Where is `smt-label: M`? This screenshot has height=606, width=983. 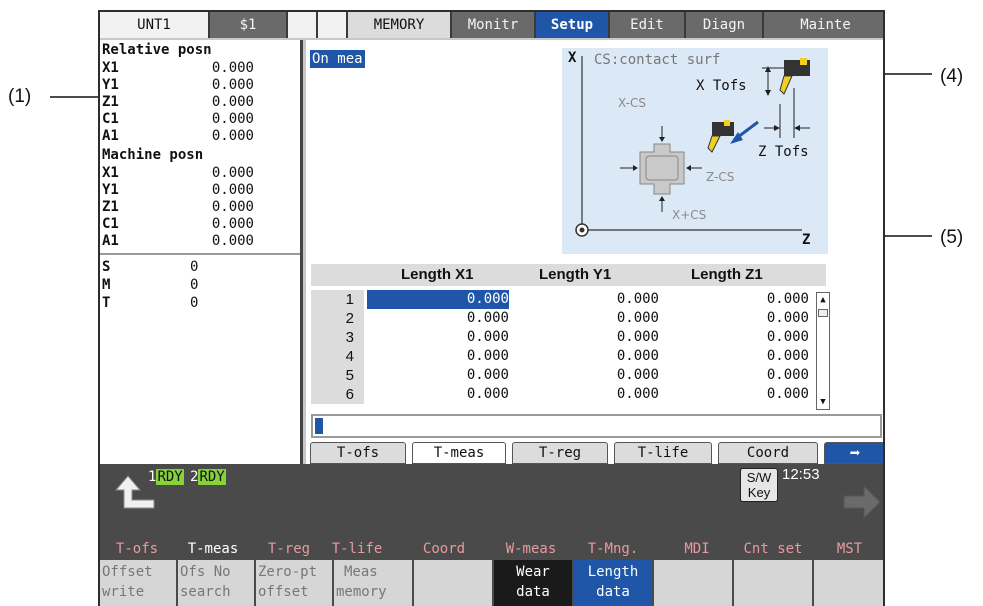 smt-label: M is located at coordinates (106, 285).